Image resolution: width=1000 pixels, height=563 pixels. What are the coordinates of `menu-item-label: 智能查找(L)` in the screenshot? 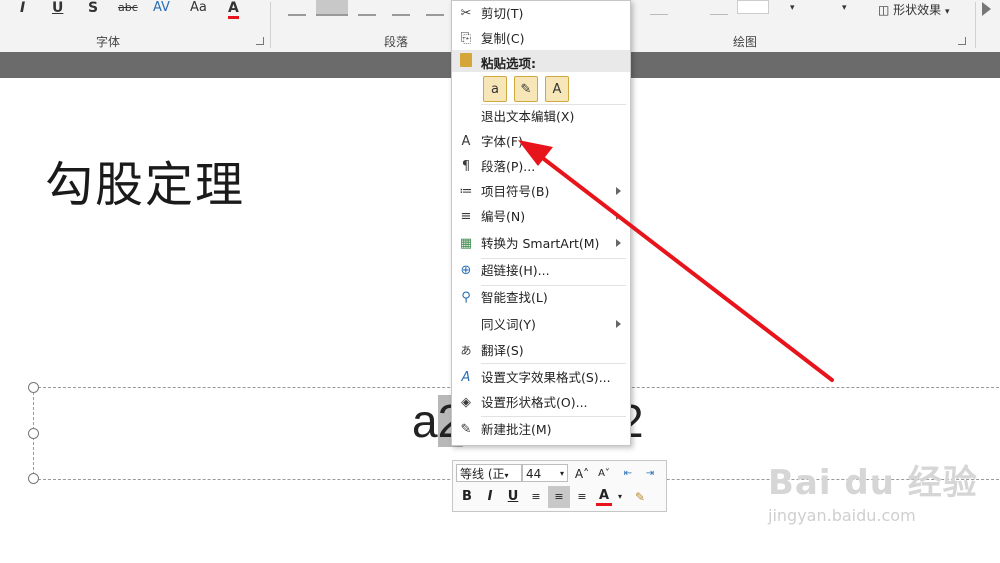 It's located at (514, 297).